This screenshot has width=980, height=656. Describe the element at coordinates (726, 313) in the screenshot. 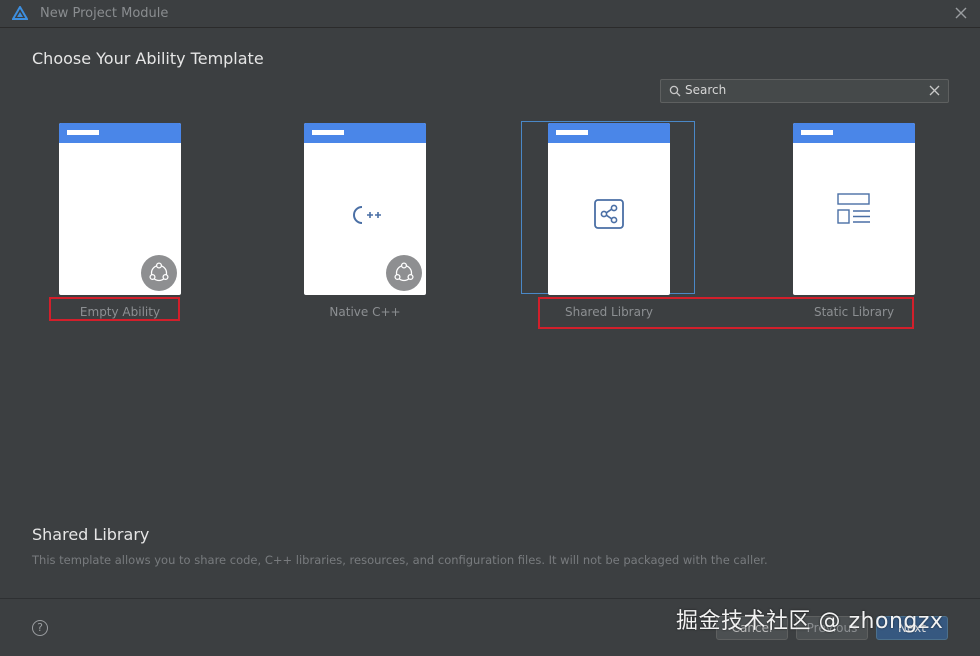

I see `annotation-box-libraries` at that location.